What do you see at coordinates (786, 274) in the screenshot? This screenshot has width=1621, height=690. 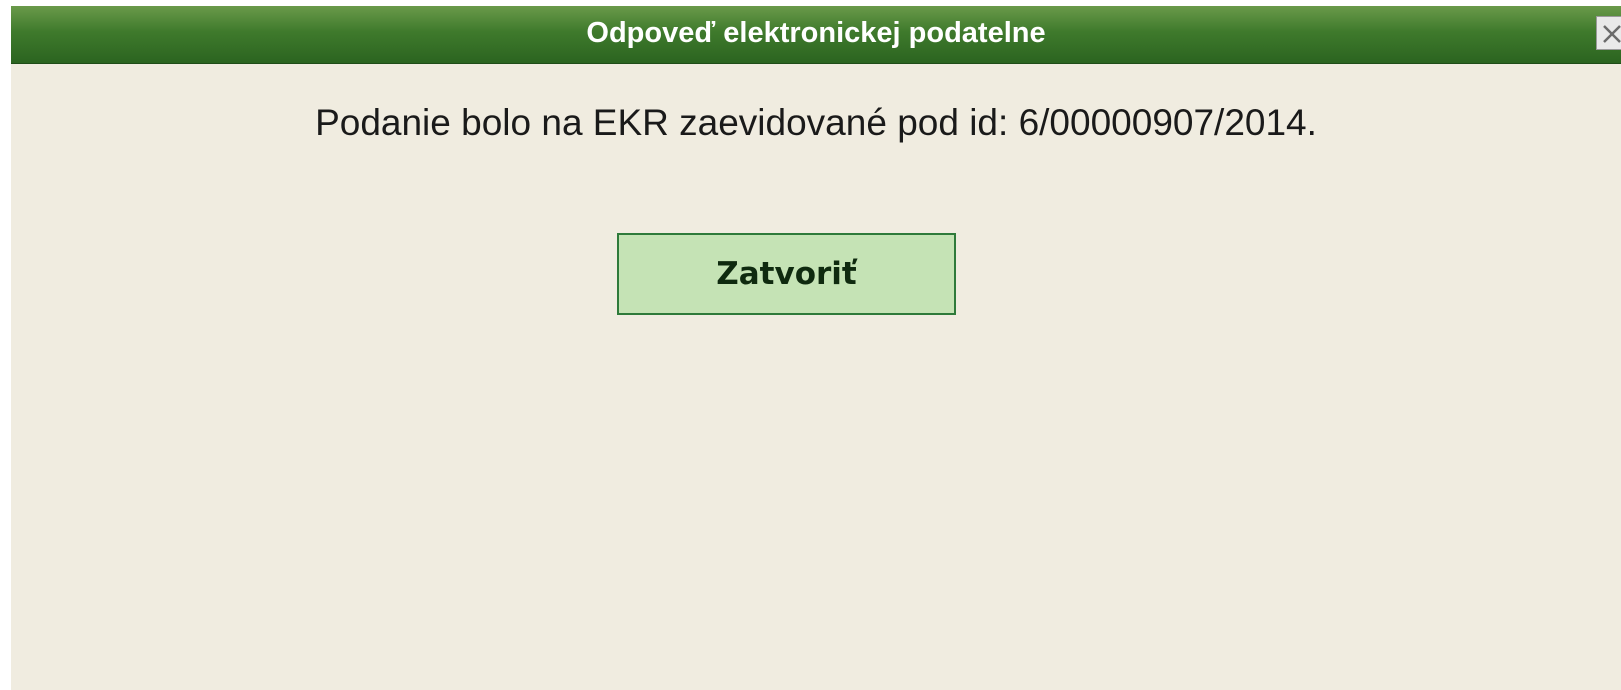 I see `close-button: Zatvoriť` at bounding box center [786, 274].